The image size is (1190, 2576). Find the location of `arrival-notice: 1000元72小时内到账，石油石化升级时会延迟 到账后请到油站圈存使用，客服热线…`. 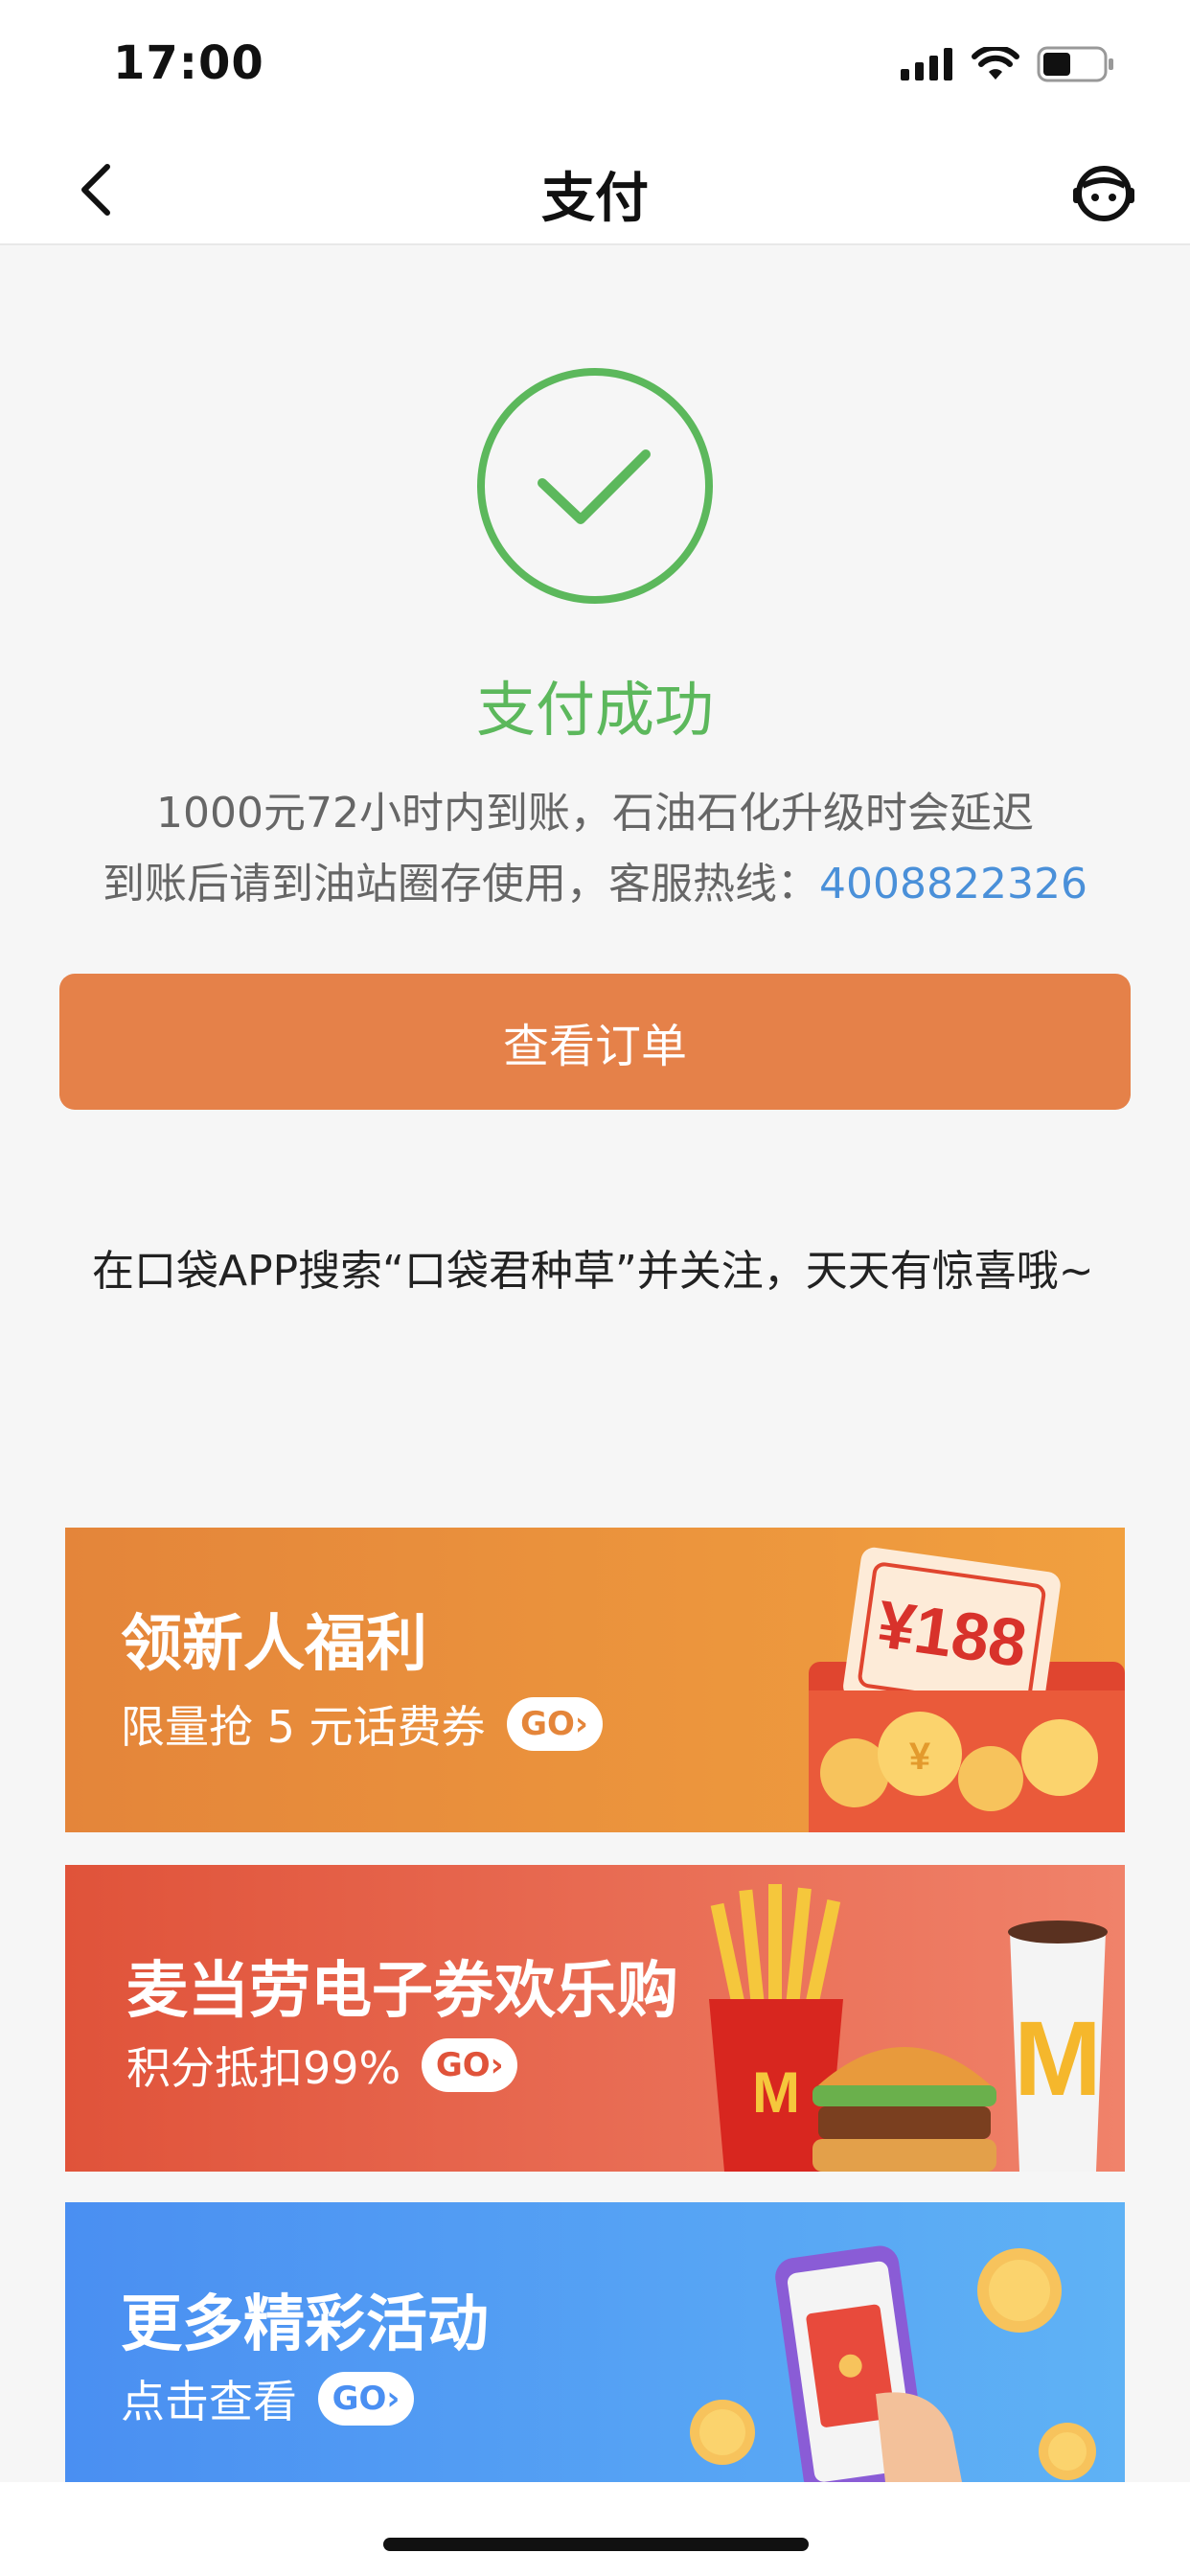

arrival-notice: 1000元72小时内到账，石油石化升级时会延迟 到账后请到油站圈存使用，客服热线… is located at coordinates (595, 849).